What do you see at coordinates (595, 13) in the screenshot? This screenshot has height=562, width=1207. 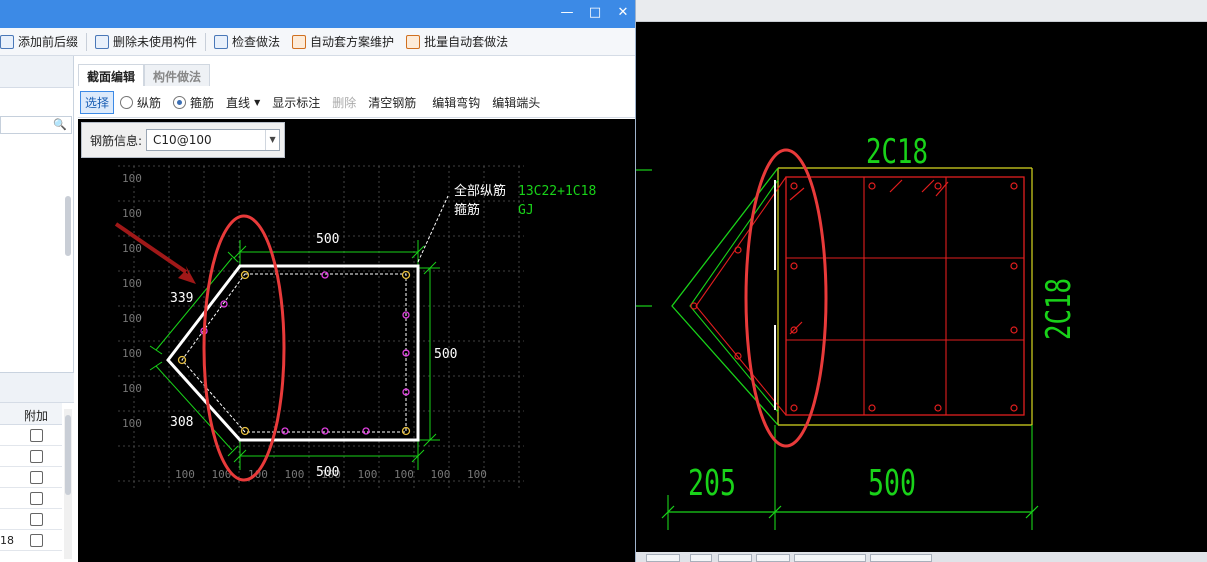 I see `maximize-button: □` at bounding box center [595, 13].